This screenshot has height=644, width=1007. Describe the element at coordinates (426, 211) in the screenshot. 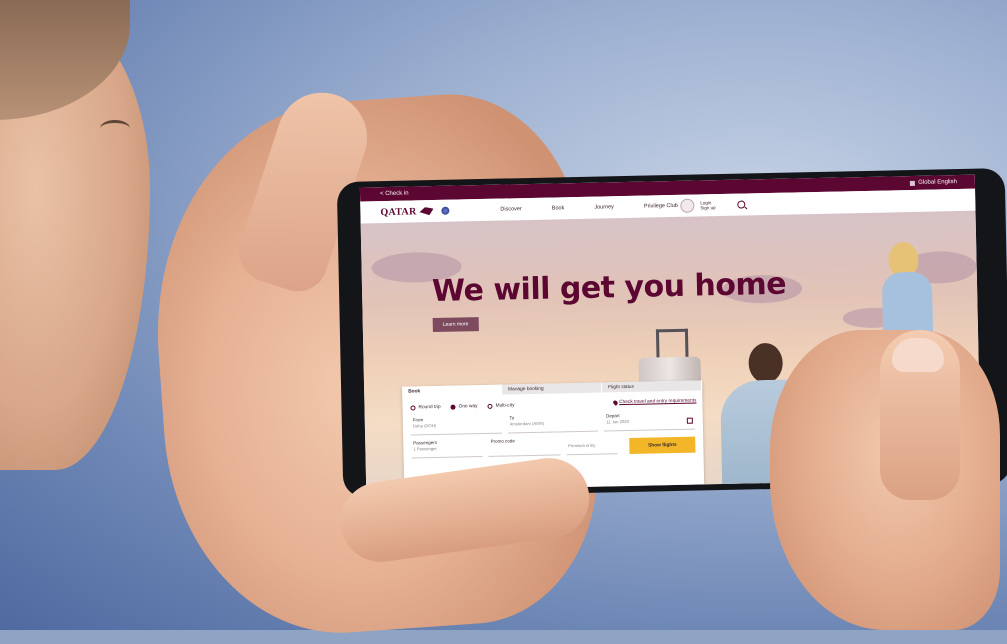

I see `oryx-icon` at that location.